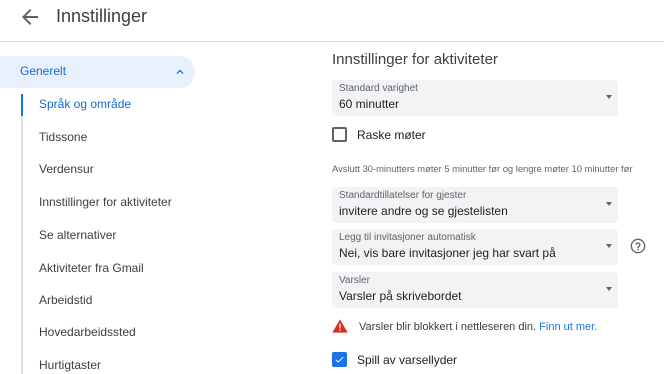 The width and height of the screenshot is (664, 374). Describe the element at coordinates (102, 16) in the screenshot. I see `page-title: Innstillinger` at that location.